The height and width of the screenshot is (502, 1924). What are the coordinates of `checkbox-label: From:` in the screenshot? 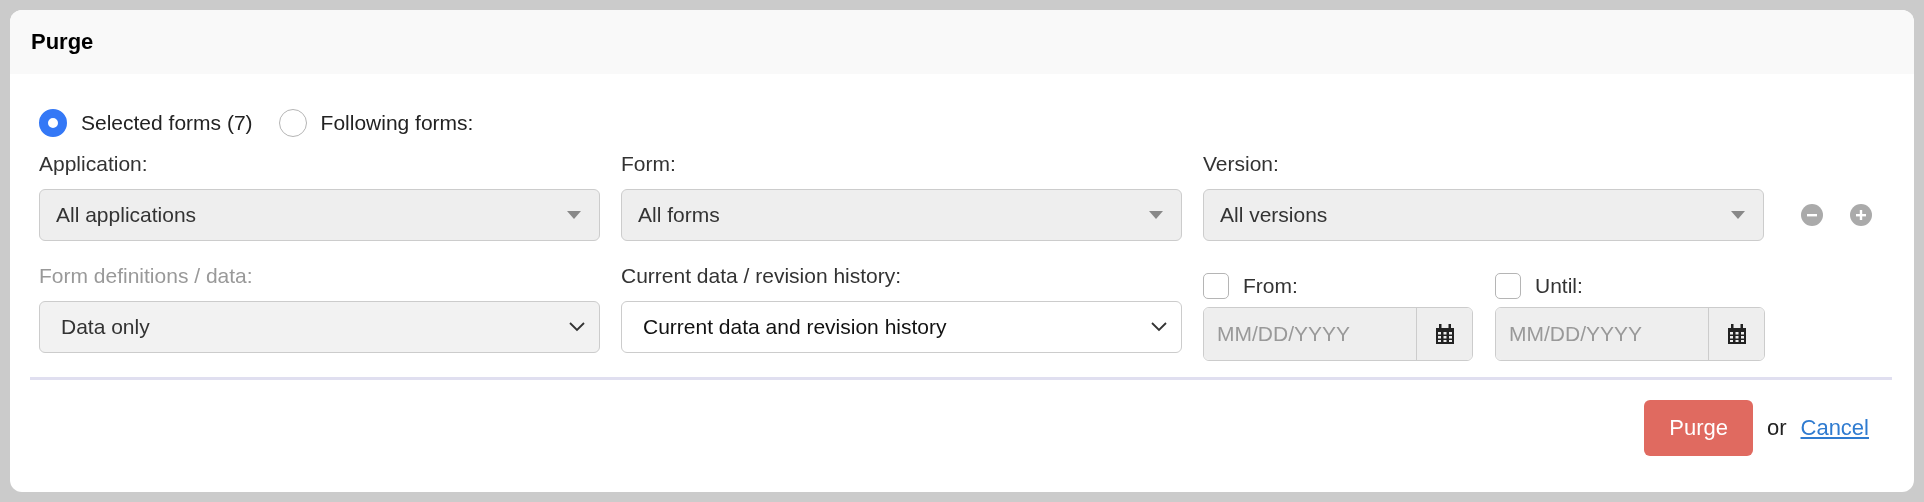 It's located at (1270, 286).